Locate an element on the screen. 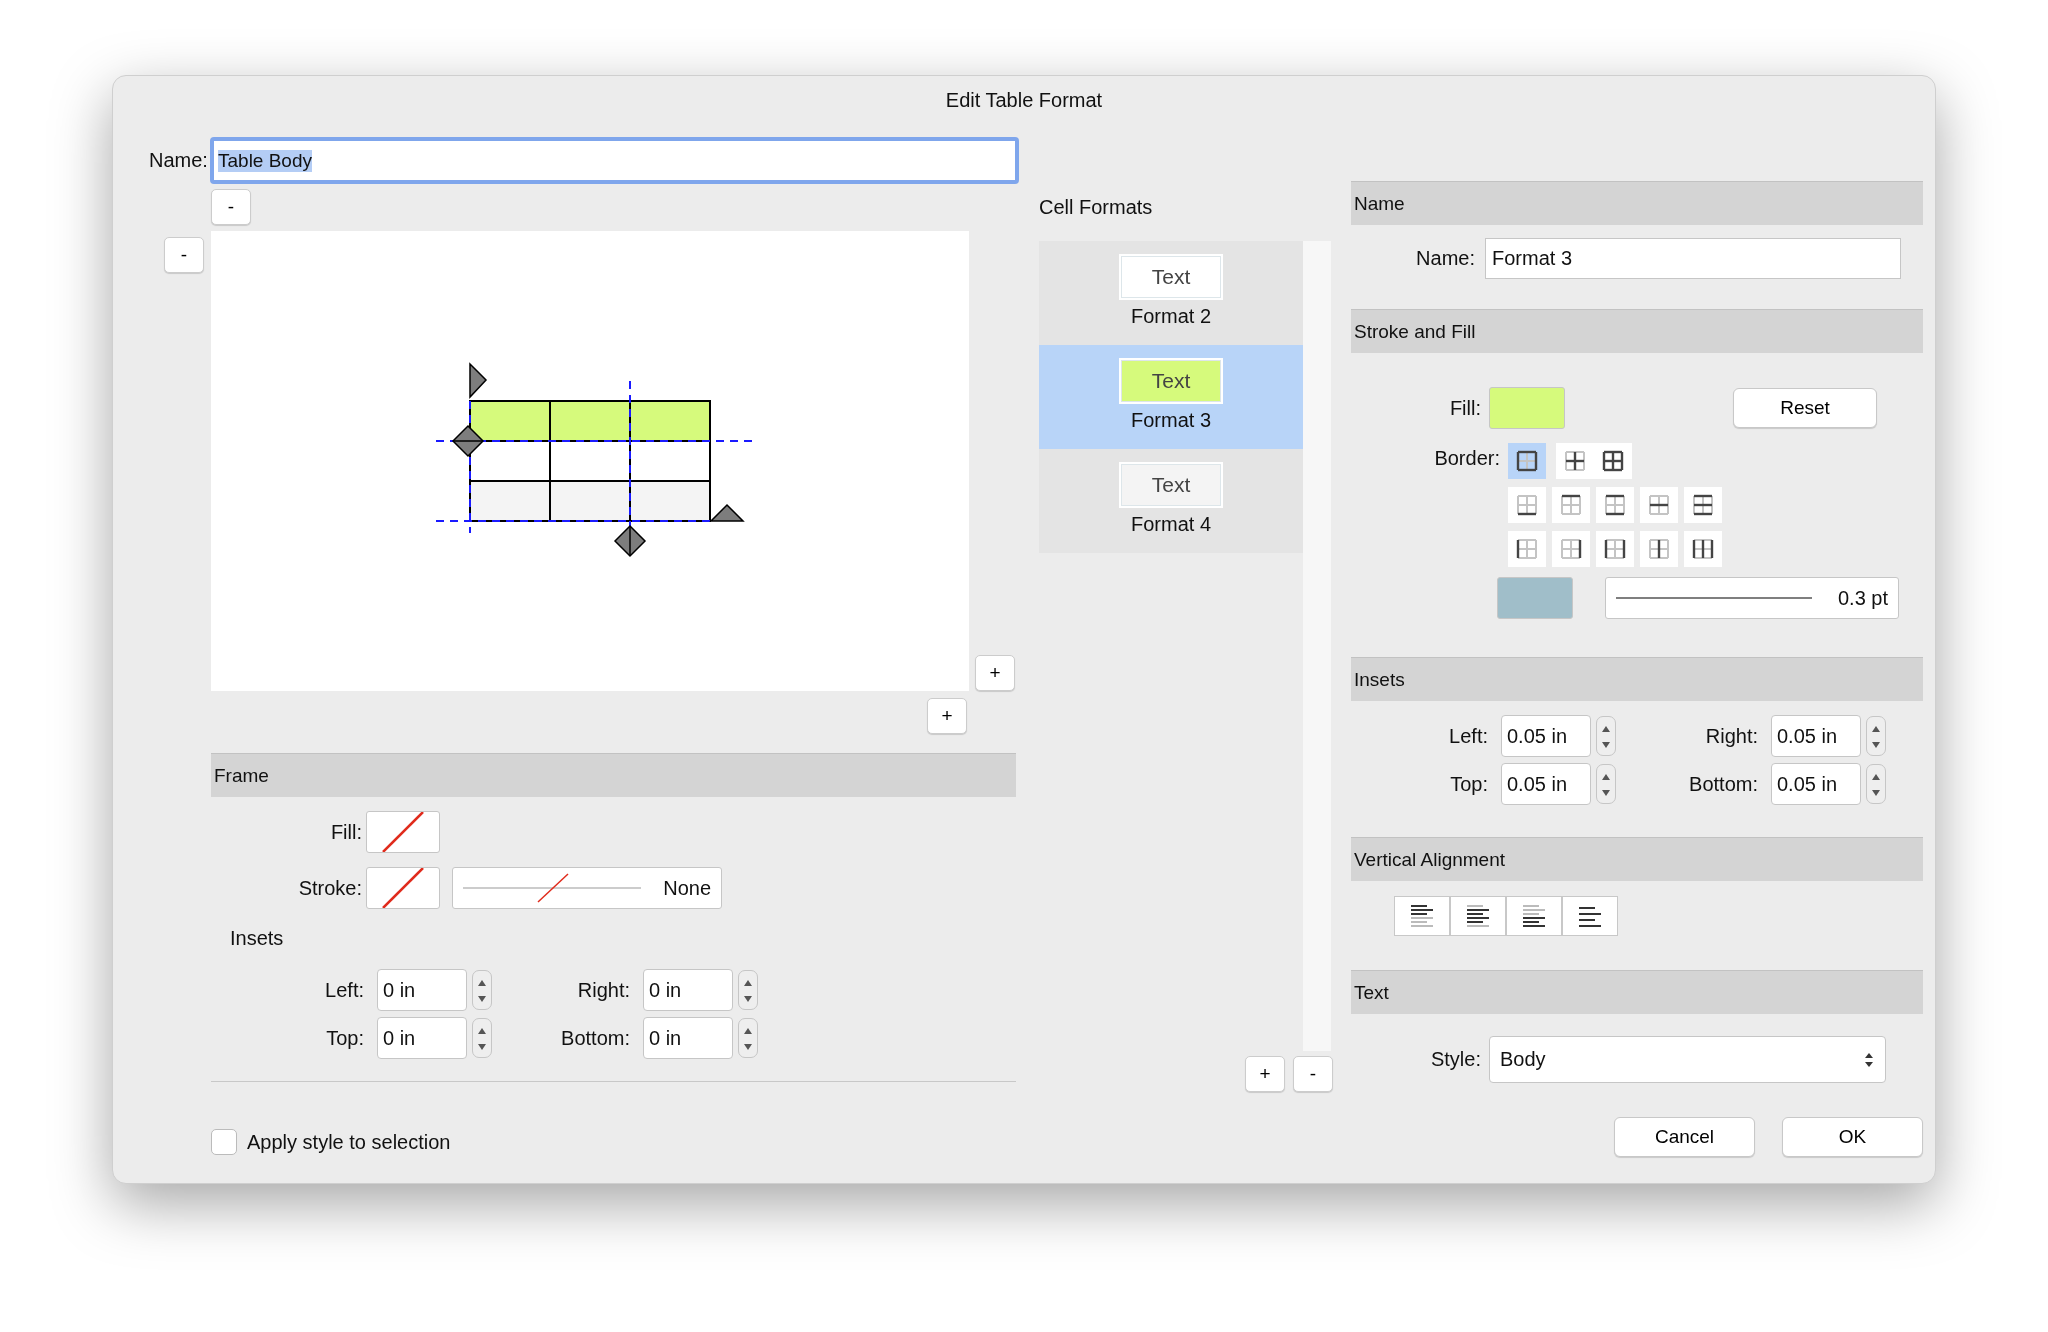 Image resolution: width=2048 pixels, height=1332 pixels. remove-column-button: - is located at coordinates (231, 207).